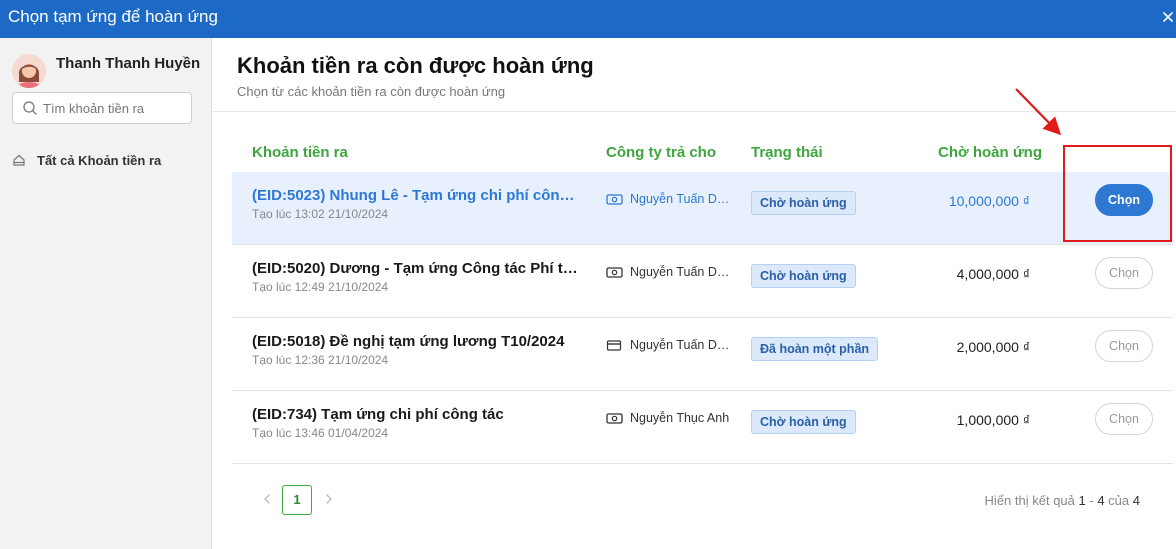 The width and height of the screenshot is (1176, 549). I want to click on row-created: Tạo lúc 12:49 21/10/2024, so click(320, 287).